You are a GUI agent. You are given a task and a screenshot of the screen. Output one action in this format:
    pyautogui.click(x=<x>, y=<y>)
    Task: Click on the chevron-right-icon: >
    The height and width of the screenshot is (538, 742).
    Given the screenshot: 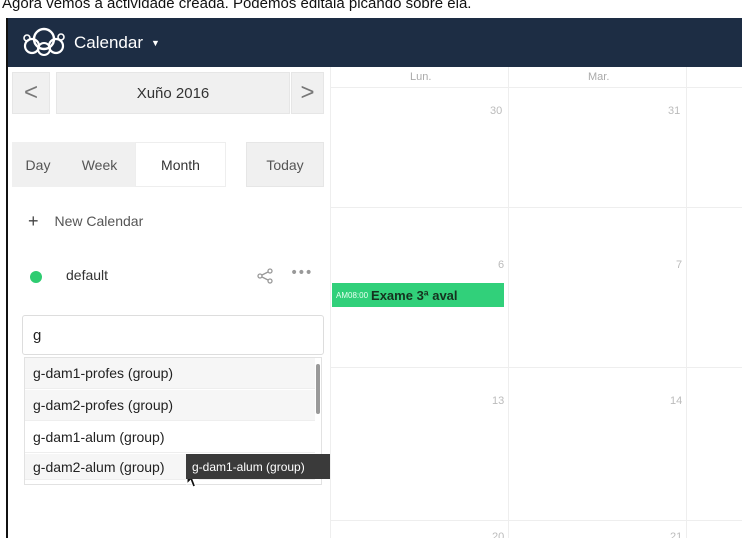 What is the action you would take?
    pyautogui.click(x=307, y=92)
    